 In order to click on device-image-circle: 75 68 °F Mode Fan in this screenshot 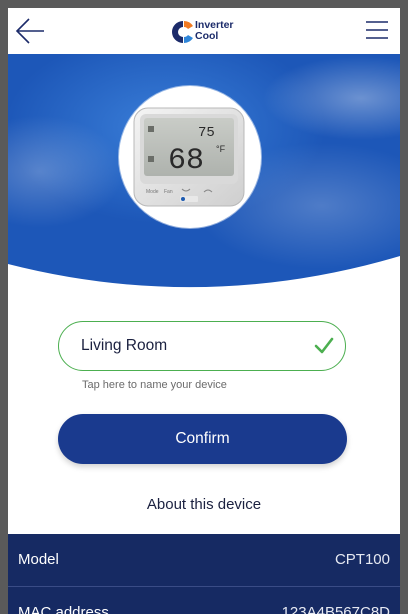, I will do `click(190, 157)`.